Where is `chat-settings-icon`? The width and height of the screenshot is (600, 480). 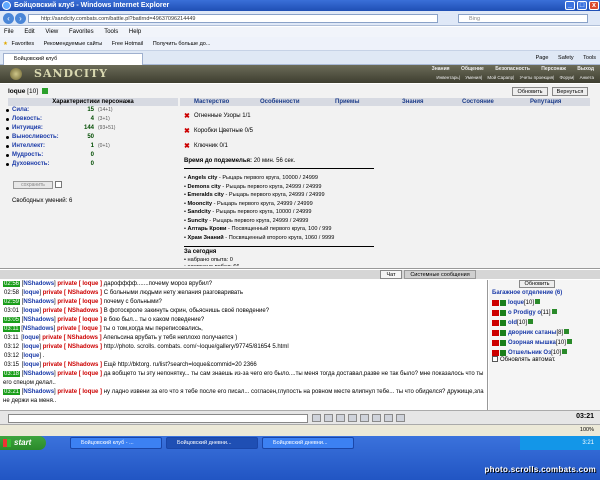 chat-settings-icon is located at coordinates (388, 418).